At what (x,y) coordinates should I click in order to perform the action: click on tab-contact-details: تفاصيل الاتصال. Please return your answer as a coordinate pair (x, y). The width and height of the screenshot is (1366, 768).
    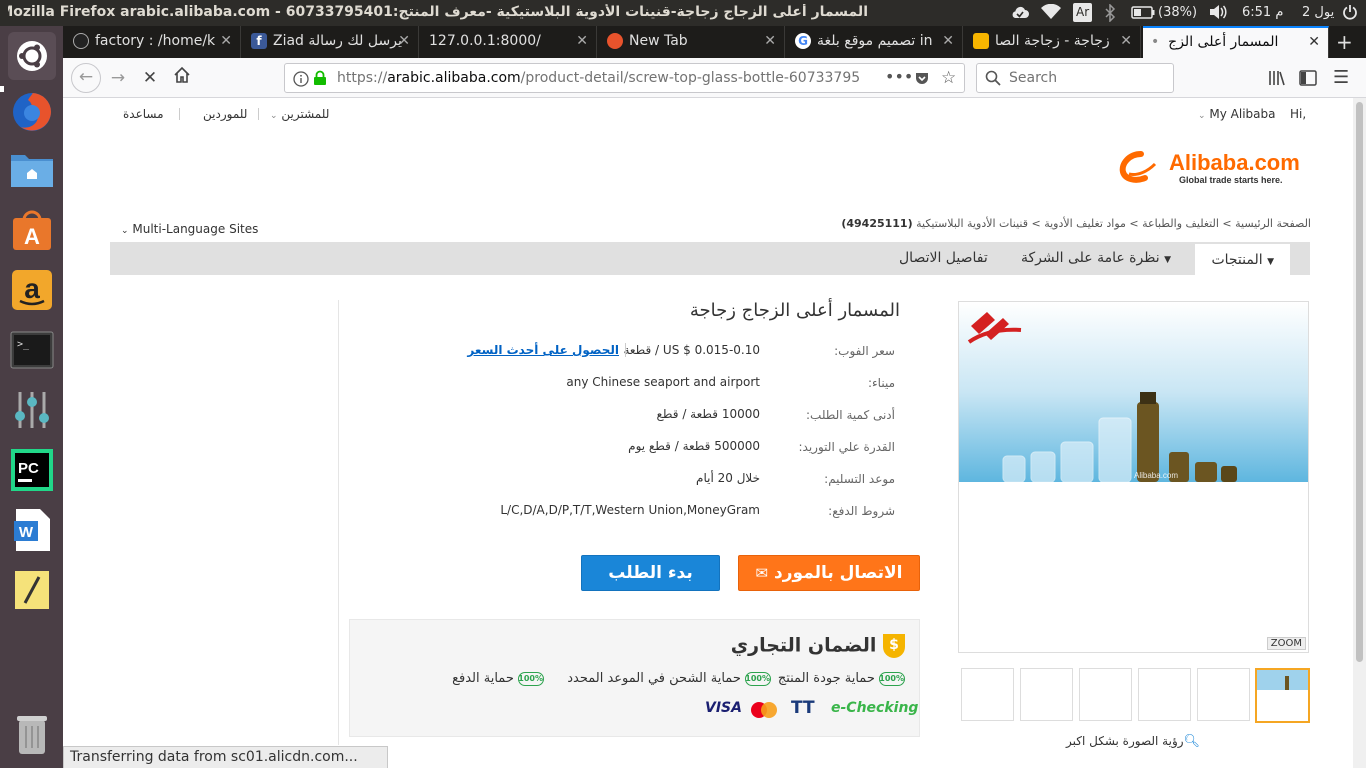
    Looking at the image, I should click on (943, 258).